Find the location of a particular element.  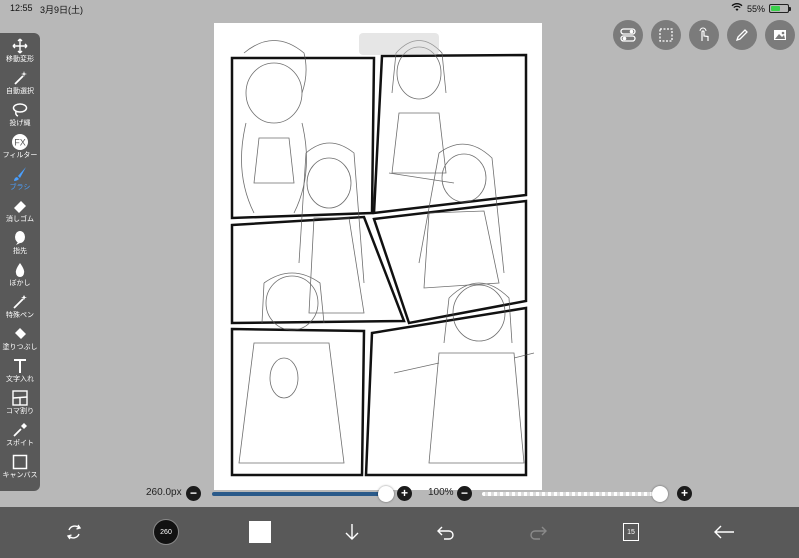

tool-text: 文字入れ is located at coordinates (20, 373).